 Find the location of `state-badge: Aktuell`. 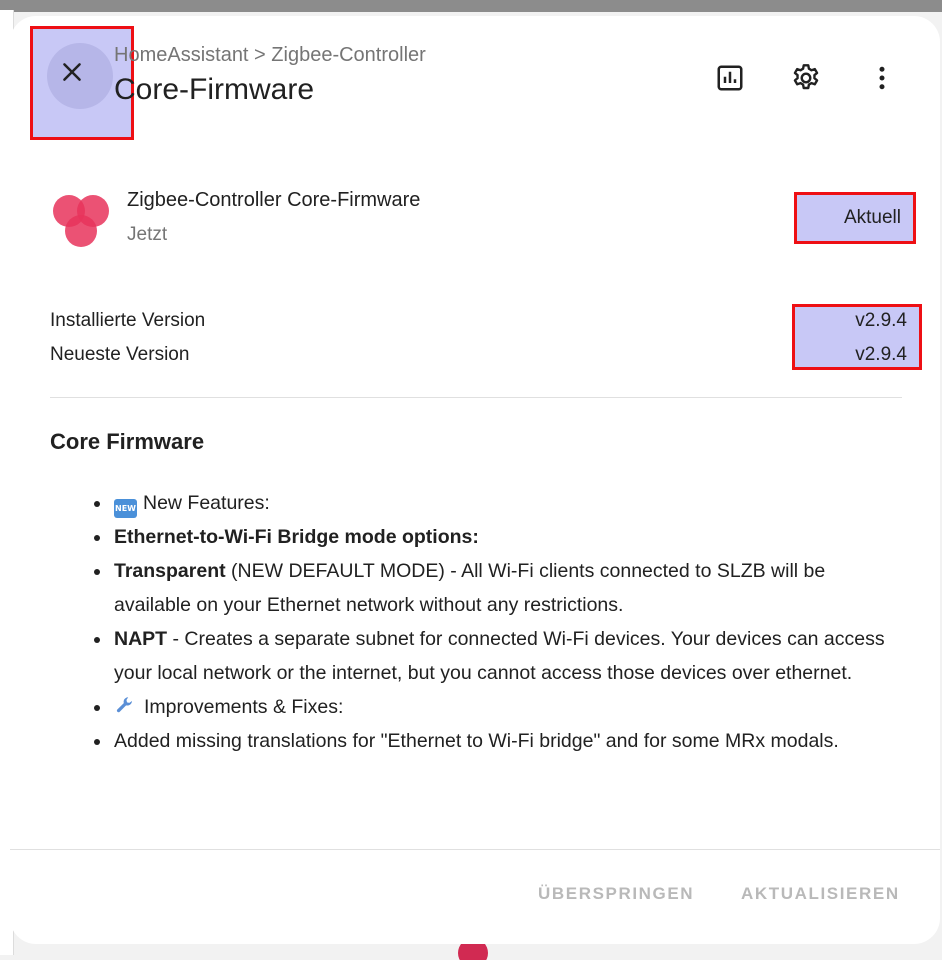

state-badge: Aktuell is located at coordinates (855, 218).